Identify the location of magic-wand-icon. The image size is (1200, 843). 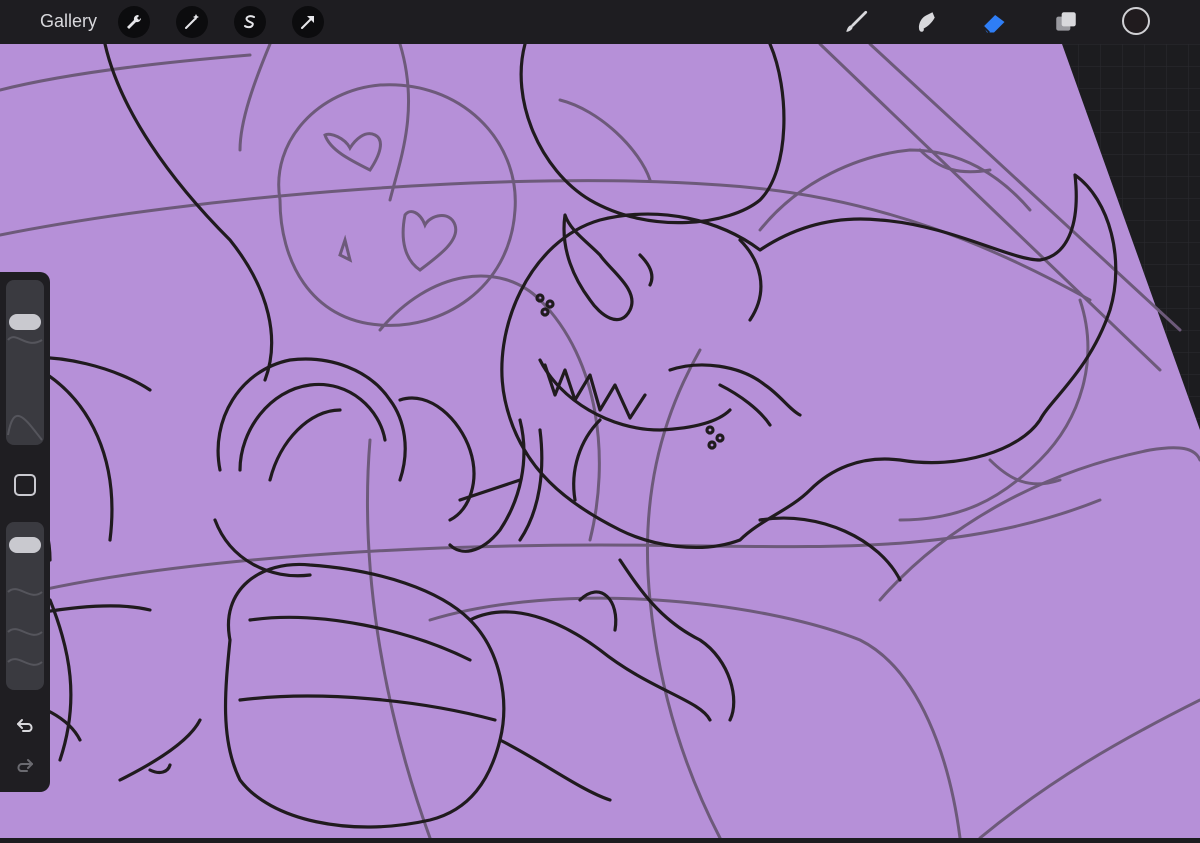
(192, 21).